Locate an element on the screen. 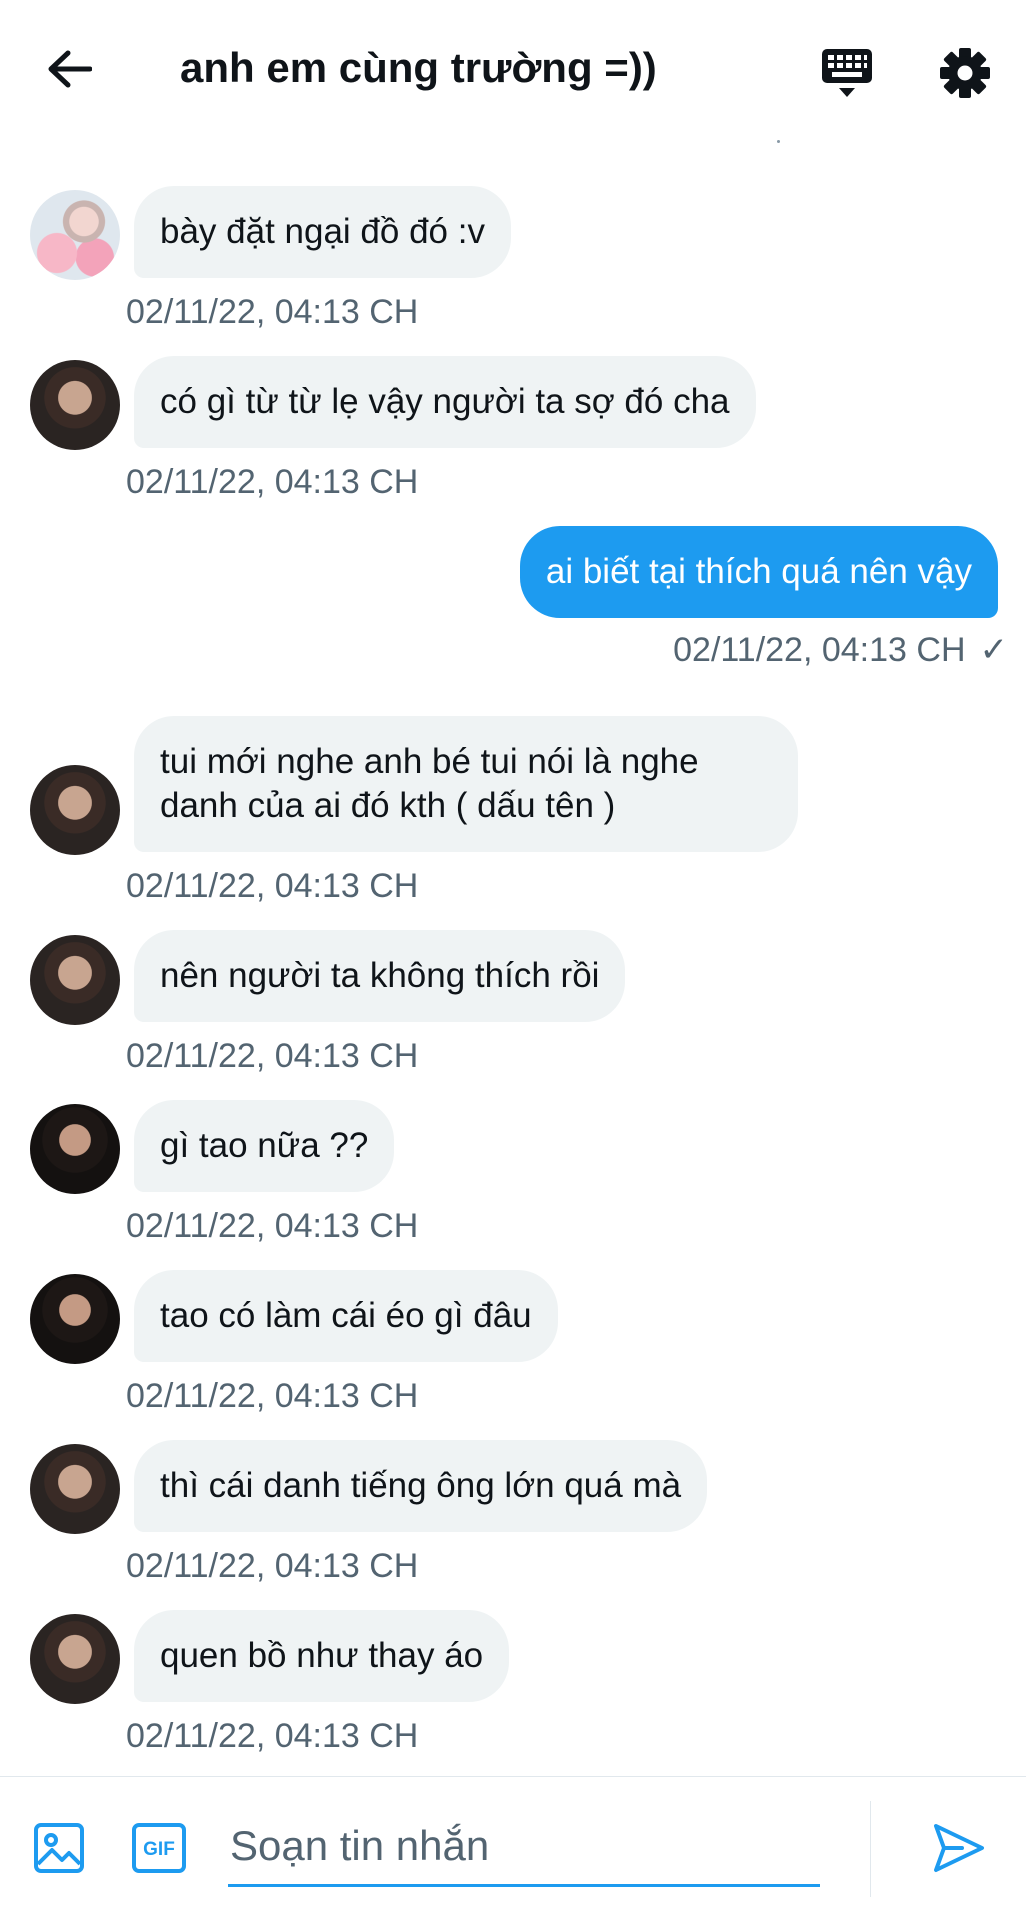  gif-label: GIF is located at coordinates (159, 1849).